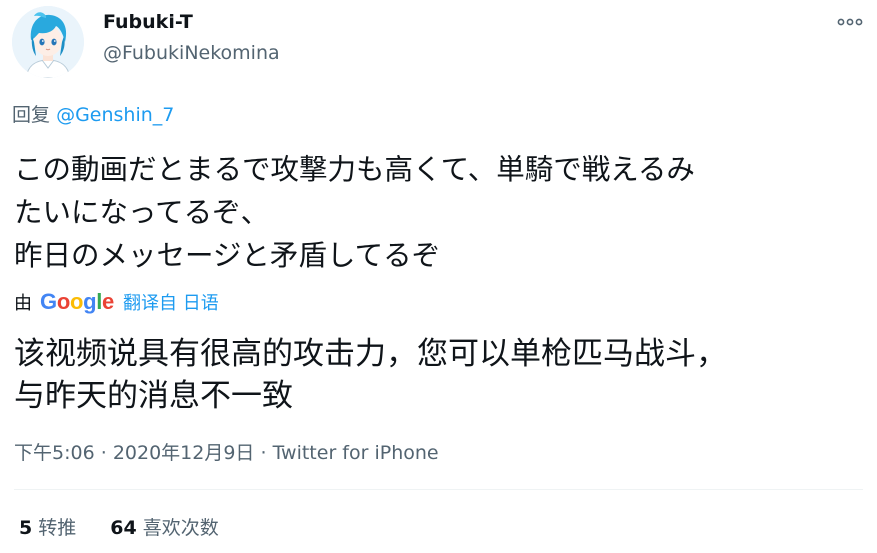 The width and height of the screenshot is (877, 553). What do you see at coordinates (184, 453) in the screenshot?
I see `tweet-date: 2020年12月9日` at bounding box center [184, 453].